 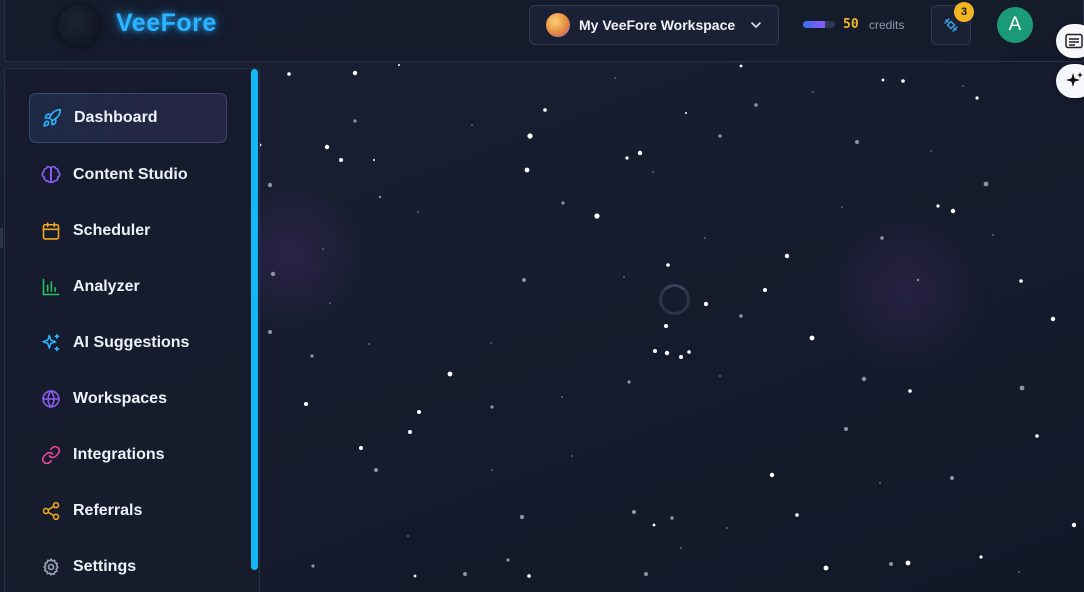 I want to click on sidebar-item-label: Dashboard, so click(x=116, y=117).